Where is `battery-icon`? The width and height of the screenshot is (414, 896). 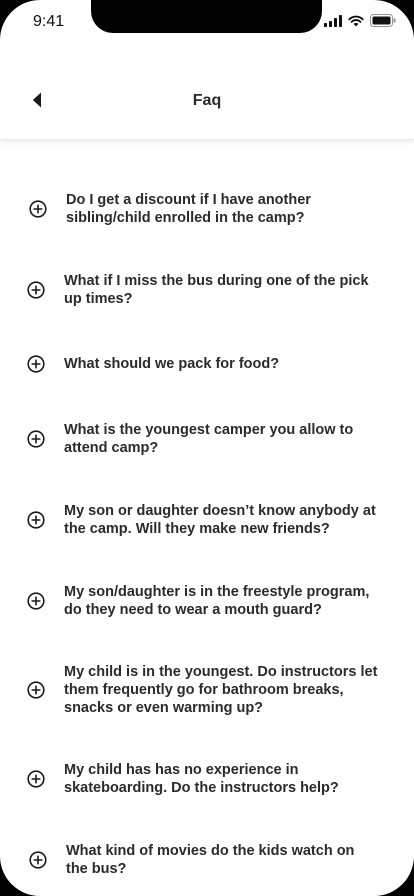 battery-icon is located at coordinates (383, 23).